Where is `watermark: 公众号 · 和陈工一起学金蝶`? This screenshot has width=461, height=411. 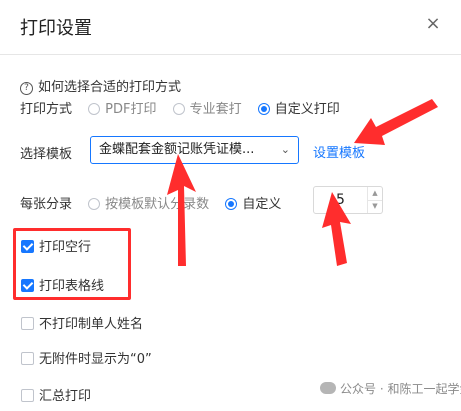 watermark: 公众号 · 和陈工一起学金蝶 is located at coordinates (390, 388).